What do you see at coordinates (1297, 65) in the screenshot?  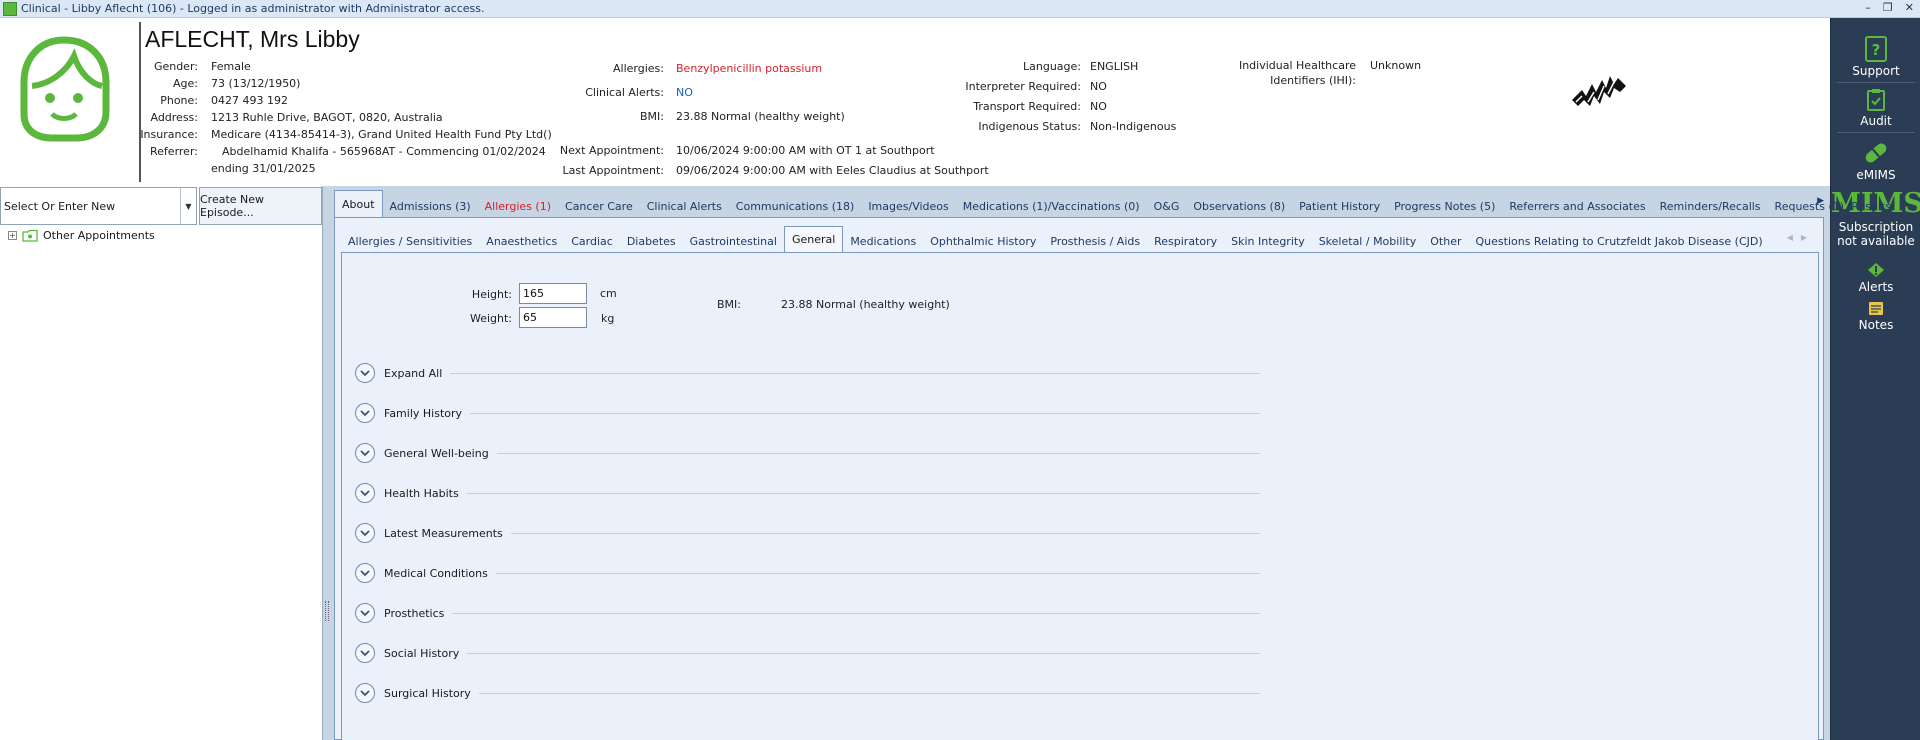 I see `ihi-label-line1: Individual Healthcare` at bounding box center [1297, 65].